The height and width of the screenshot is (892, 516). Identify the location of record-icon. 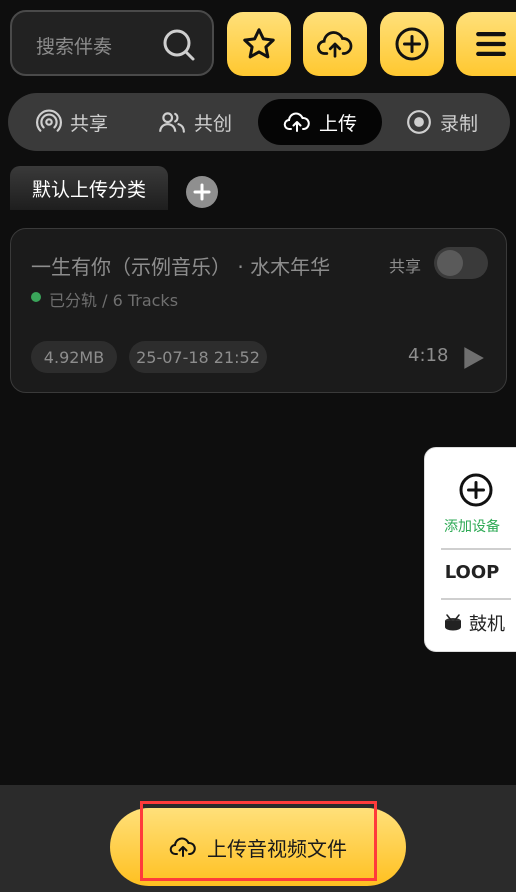
(419, 122).